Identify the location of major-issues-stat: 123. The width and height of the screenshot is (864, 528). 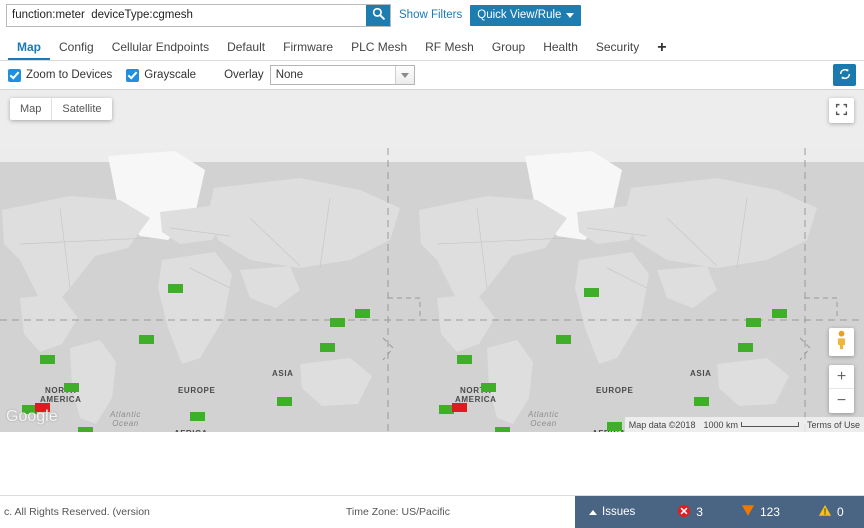
(760, 512).